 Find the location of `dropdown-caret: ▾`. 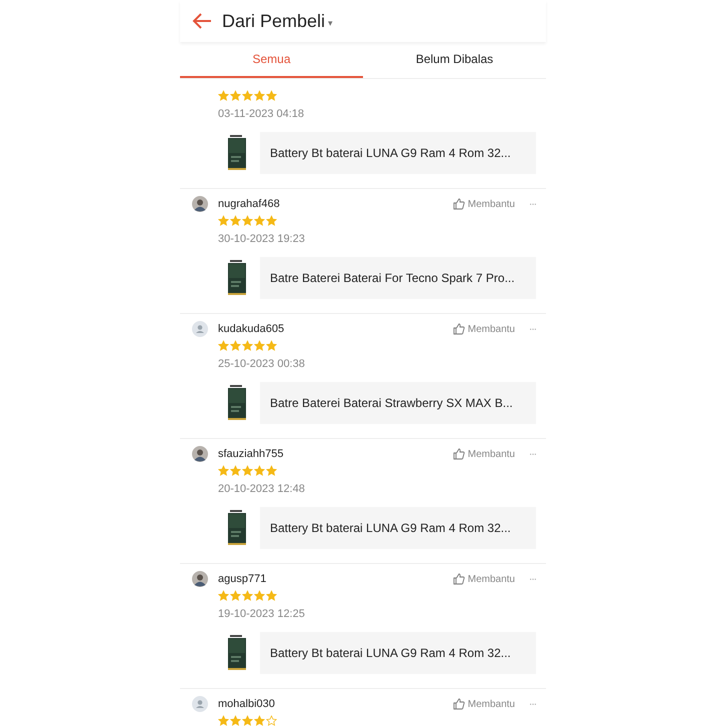

dropdown-caret: ▾ is located at coordinates (331, 23).